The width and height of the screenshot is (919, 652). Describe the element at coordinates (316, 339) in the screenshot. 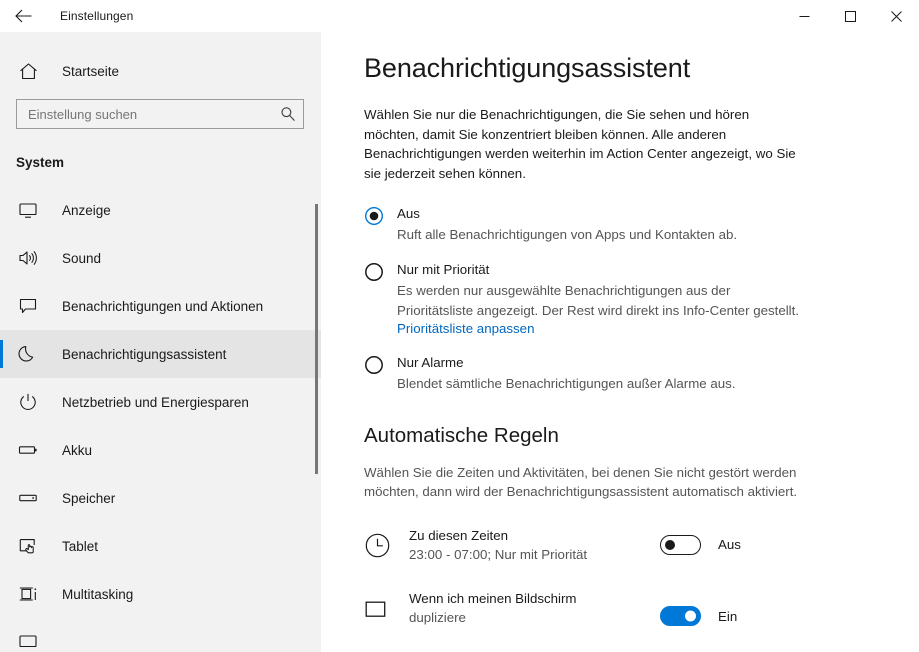

I see `sidebar-scrollbar-thumb` at that location.